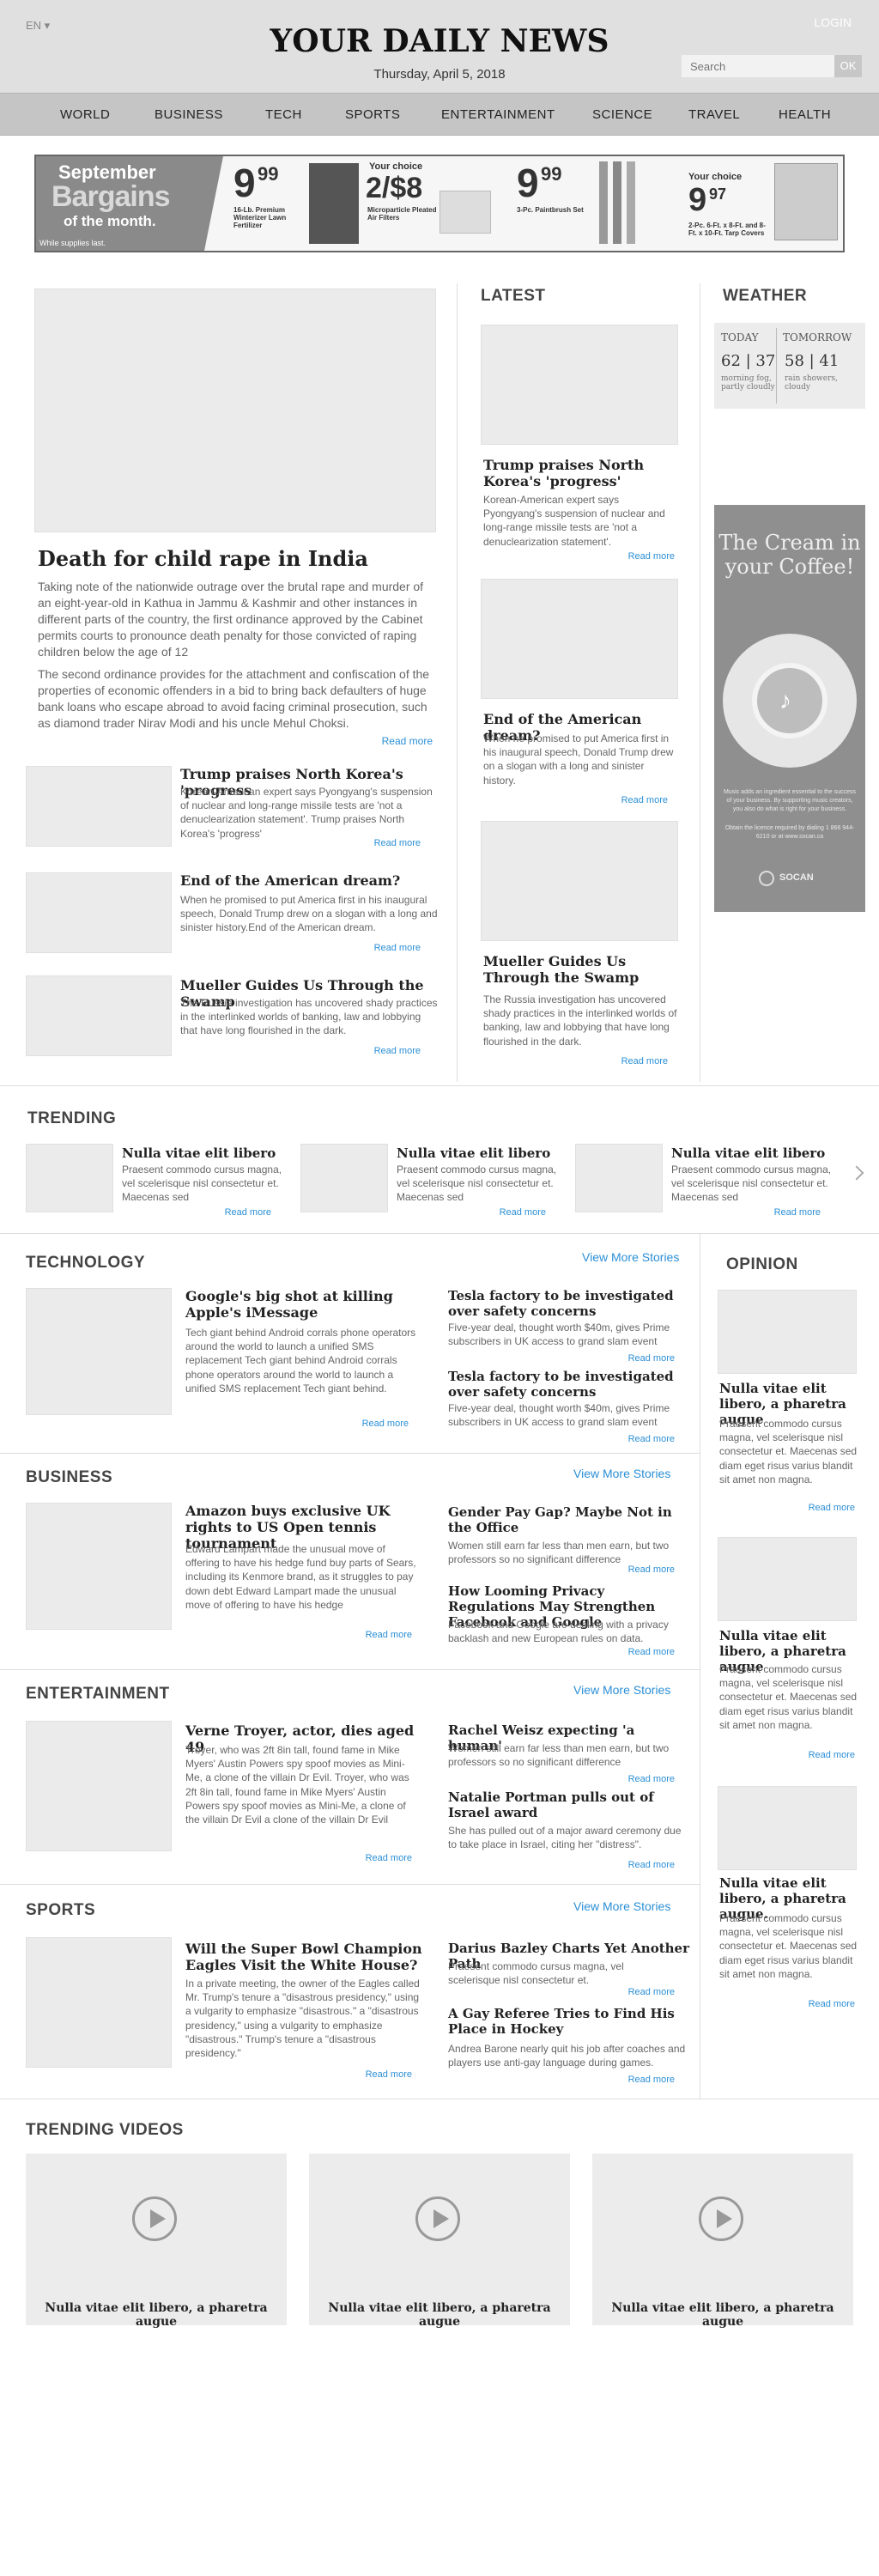  Describe the element at coordinates (72, 243) in the screenshot. I see `banner-note: While supplies last.` at that location.